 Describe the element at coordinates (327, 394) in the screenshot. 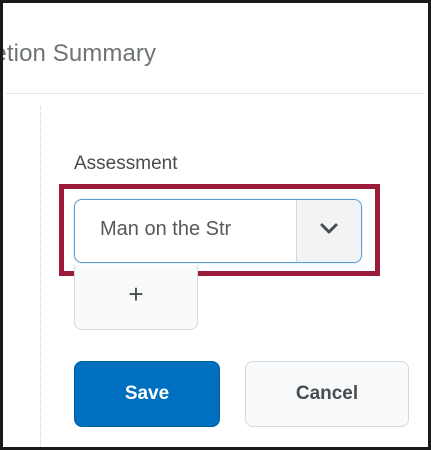

I see `cancel-button: Cancel` at that location.